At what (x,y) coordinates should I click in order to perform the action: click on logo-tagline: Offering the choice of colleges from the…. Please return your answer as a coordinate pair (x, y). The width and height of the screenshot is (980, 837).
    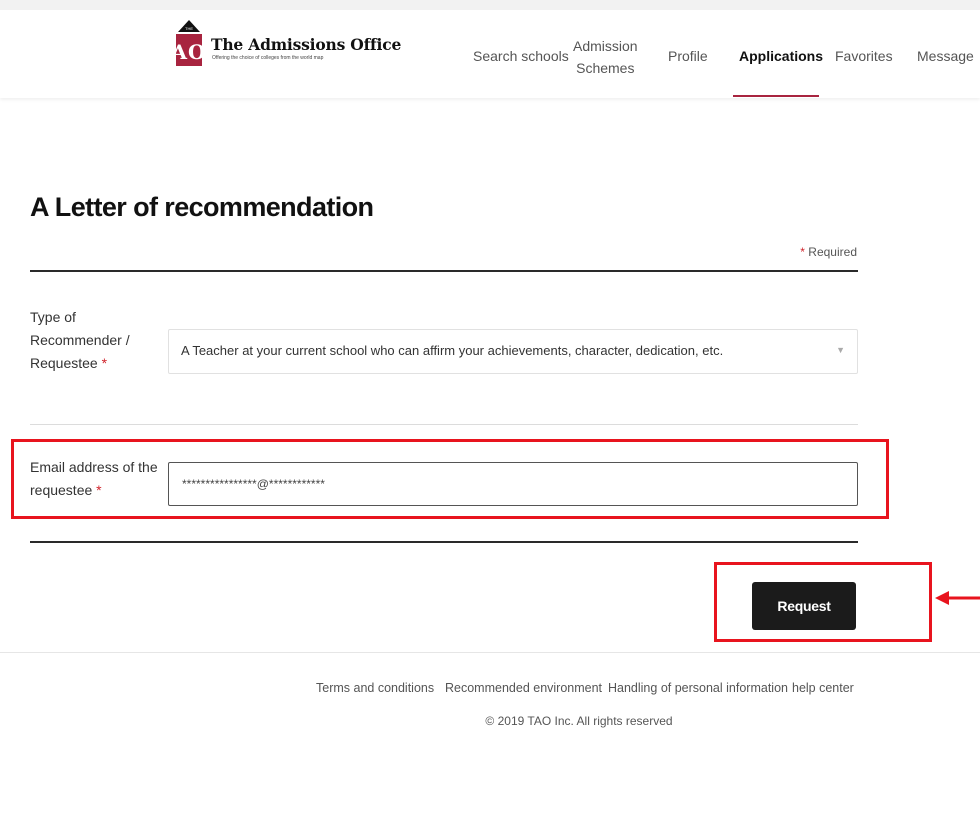
    Looking at the image, I should click on (268, 58).